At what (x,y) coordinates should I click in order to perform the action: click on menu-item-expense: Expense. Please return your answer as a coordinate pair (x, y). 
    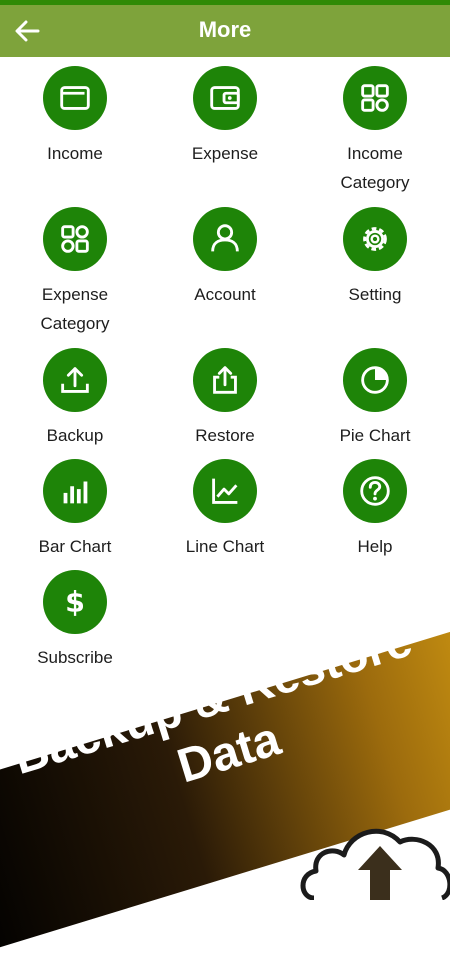
    Looking at the image, I should click on (225, 117).